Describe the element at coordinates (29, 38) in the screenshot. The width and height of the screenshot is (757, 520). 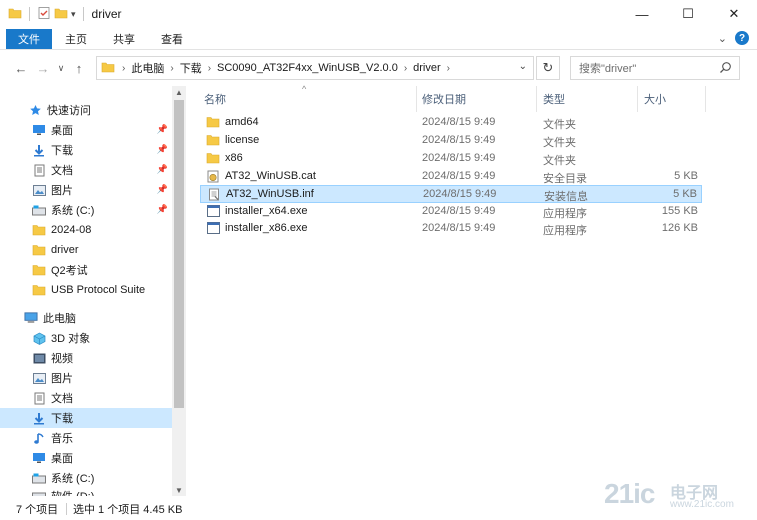
I see `tab-file: 文件` at that location.